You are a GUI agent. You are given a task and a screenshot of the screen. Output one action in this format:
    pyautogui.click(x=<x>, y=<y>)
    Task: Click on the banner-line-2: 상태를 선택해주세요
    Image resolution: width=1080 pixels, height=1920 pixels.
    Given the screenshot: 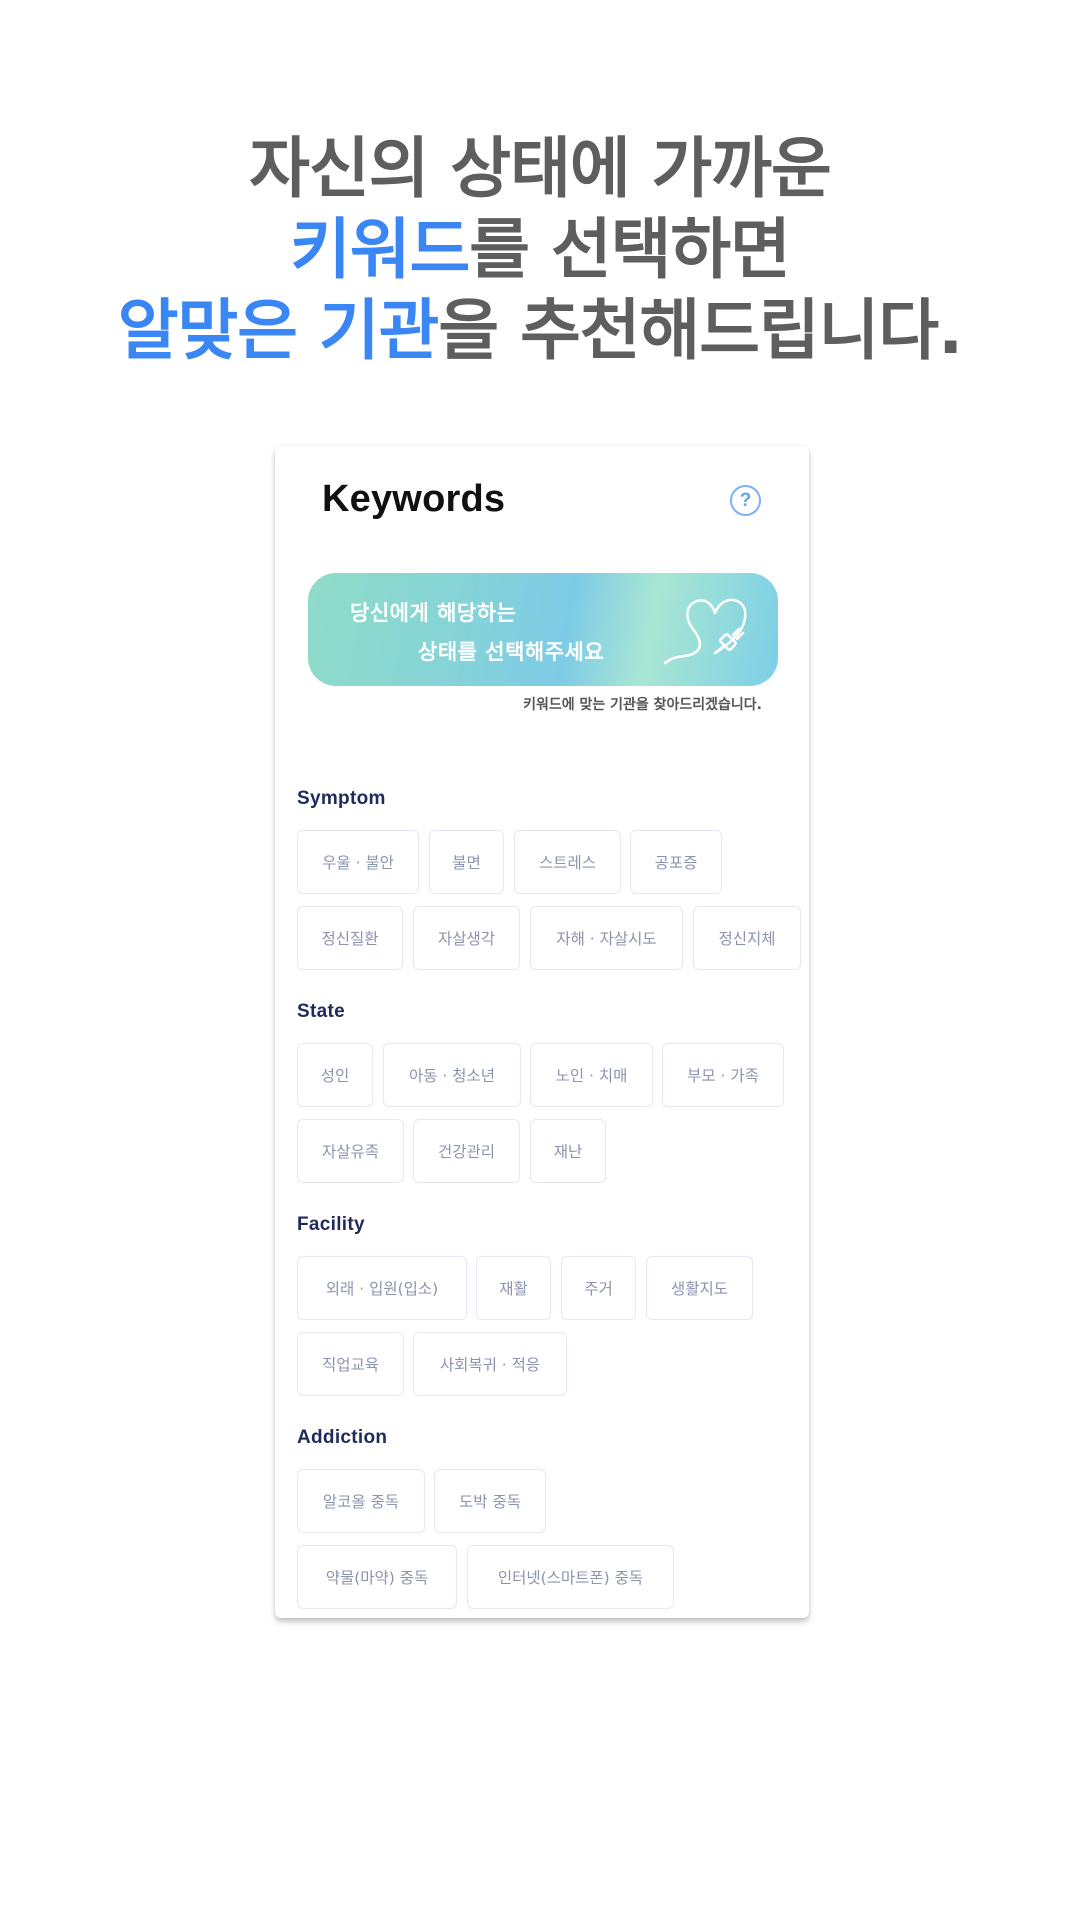 What is the action you would take?
    pyautogui.click(x=511, y=652)
    